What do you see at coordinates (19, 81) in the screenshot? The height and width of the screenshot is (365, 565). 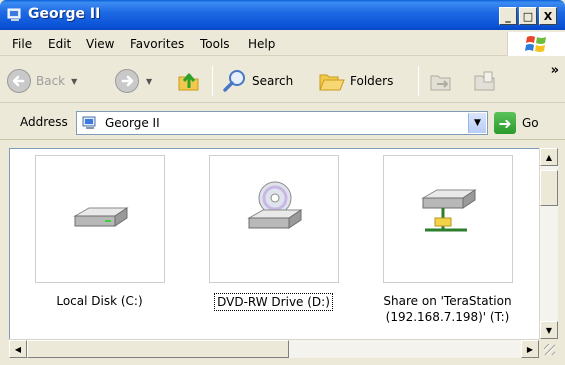 I see `back-arrow-icon` at bounding box center [19, 81].